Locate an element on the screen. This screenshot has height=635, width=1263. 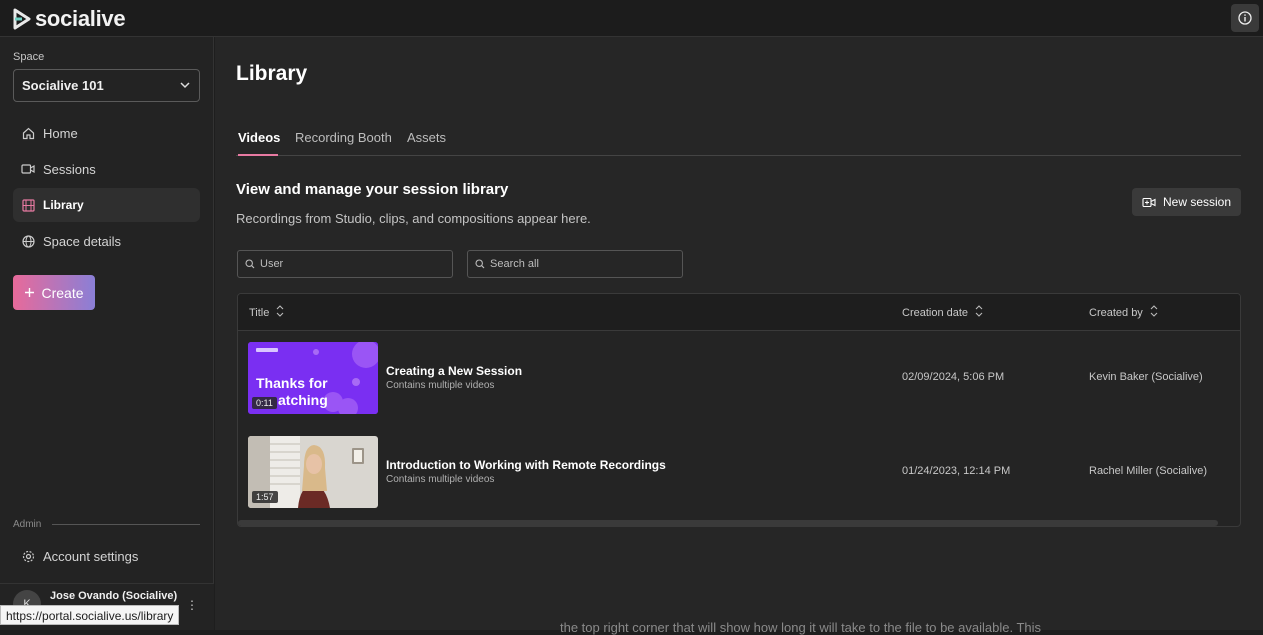
user-name: Jose Ovando (Socialive) is located at coordinates (114, 596).